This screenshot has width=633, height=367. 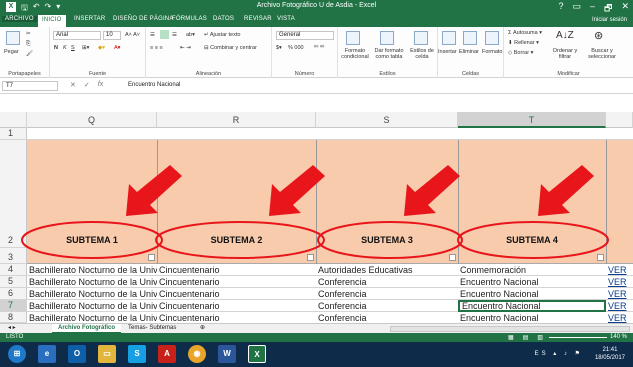 What do you see at coordinates (610, 354) in the screenshot?
I see `clock: 21:41 18/05/2017` at bounding box center [610, 354].